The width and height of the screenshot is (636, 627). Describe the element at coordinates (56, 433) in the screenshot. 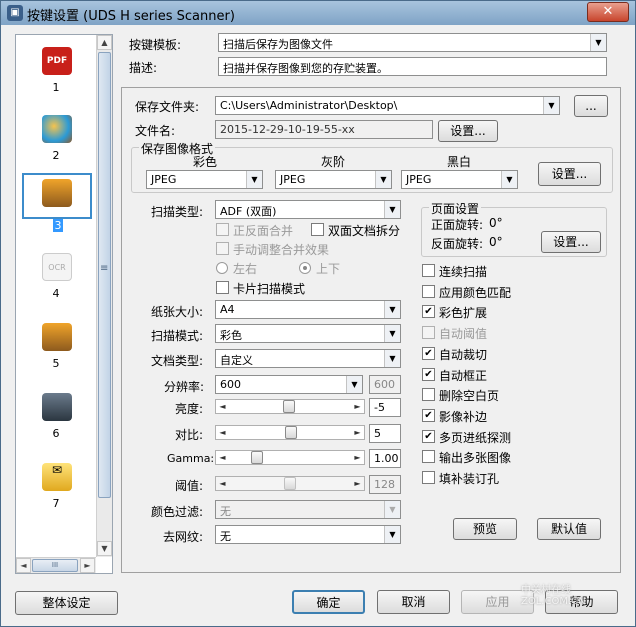

I see `sidebar-item-number: 6` at that location.